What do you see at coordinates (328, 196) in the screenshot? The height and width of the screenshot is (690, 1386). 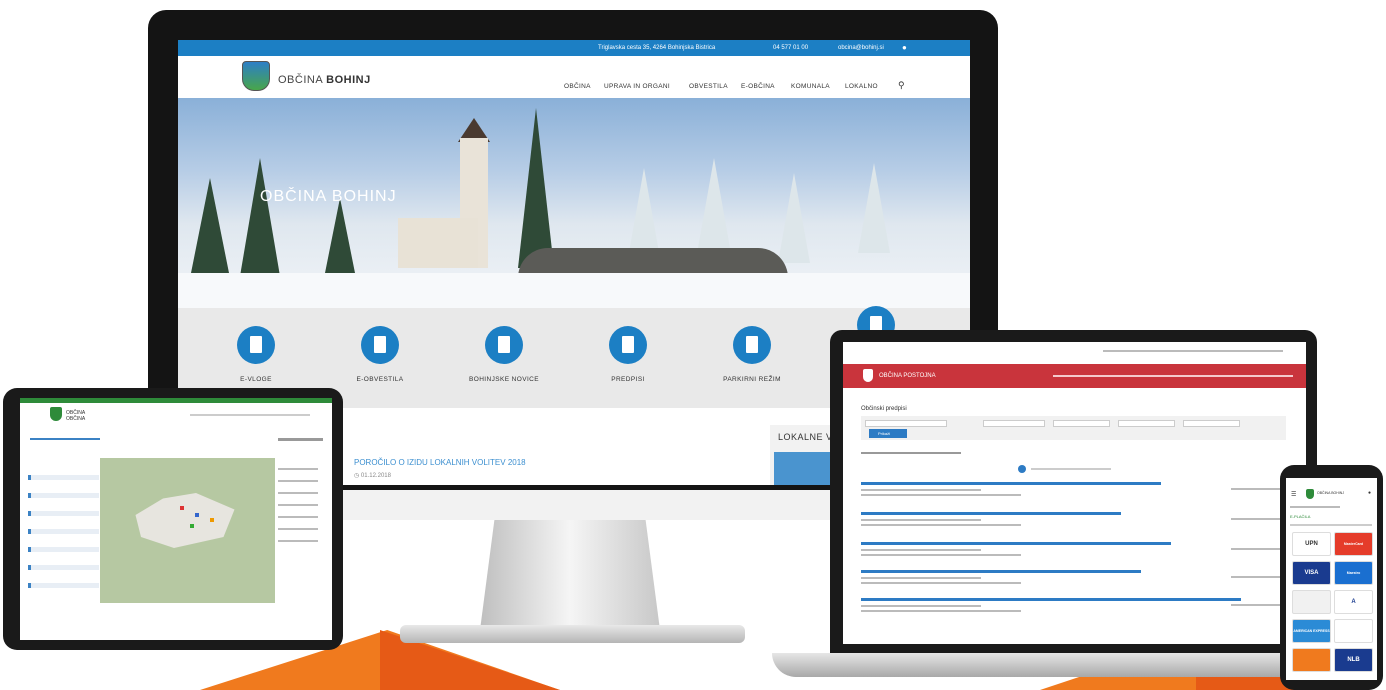 I see `hero-title: OBČINA BOHINJ` at bounding box center [328, 196].